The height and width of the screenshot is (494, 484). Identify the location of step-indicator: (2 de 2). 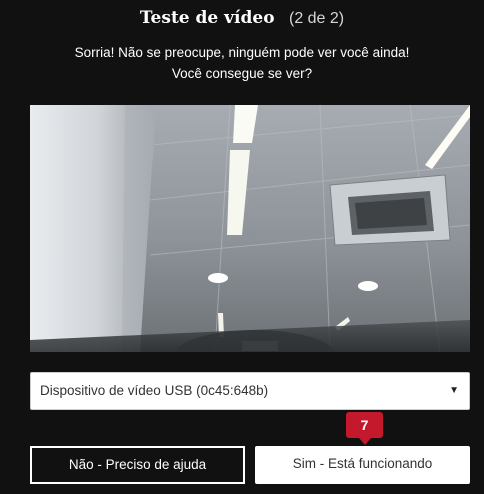
(316, 18).